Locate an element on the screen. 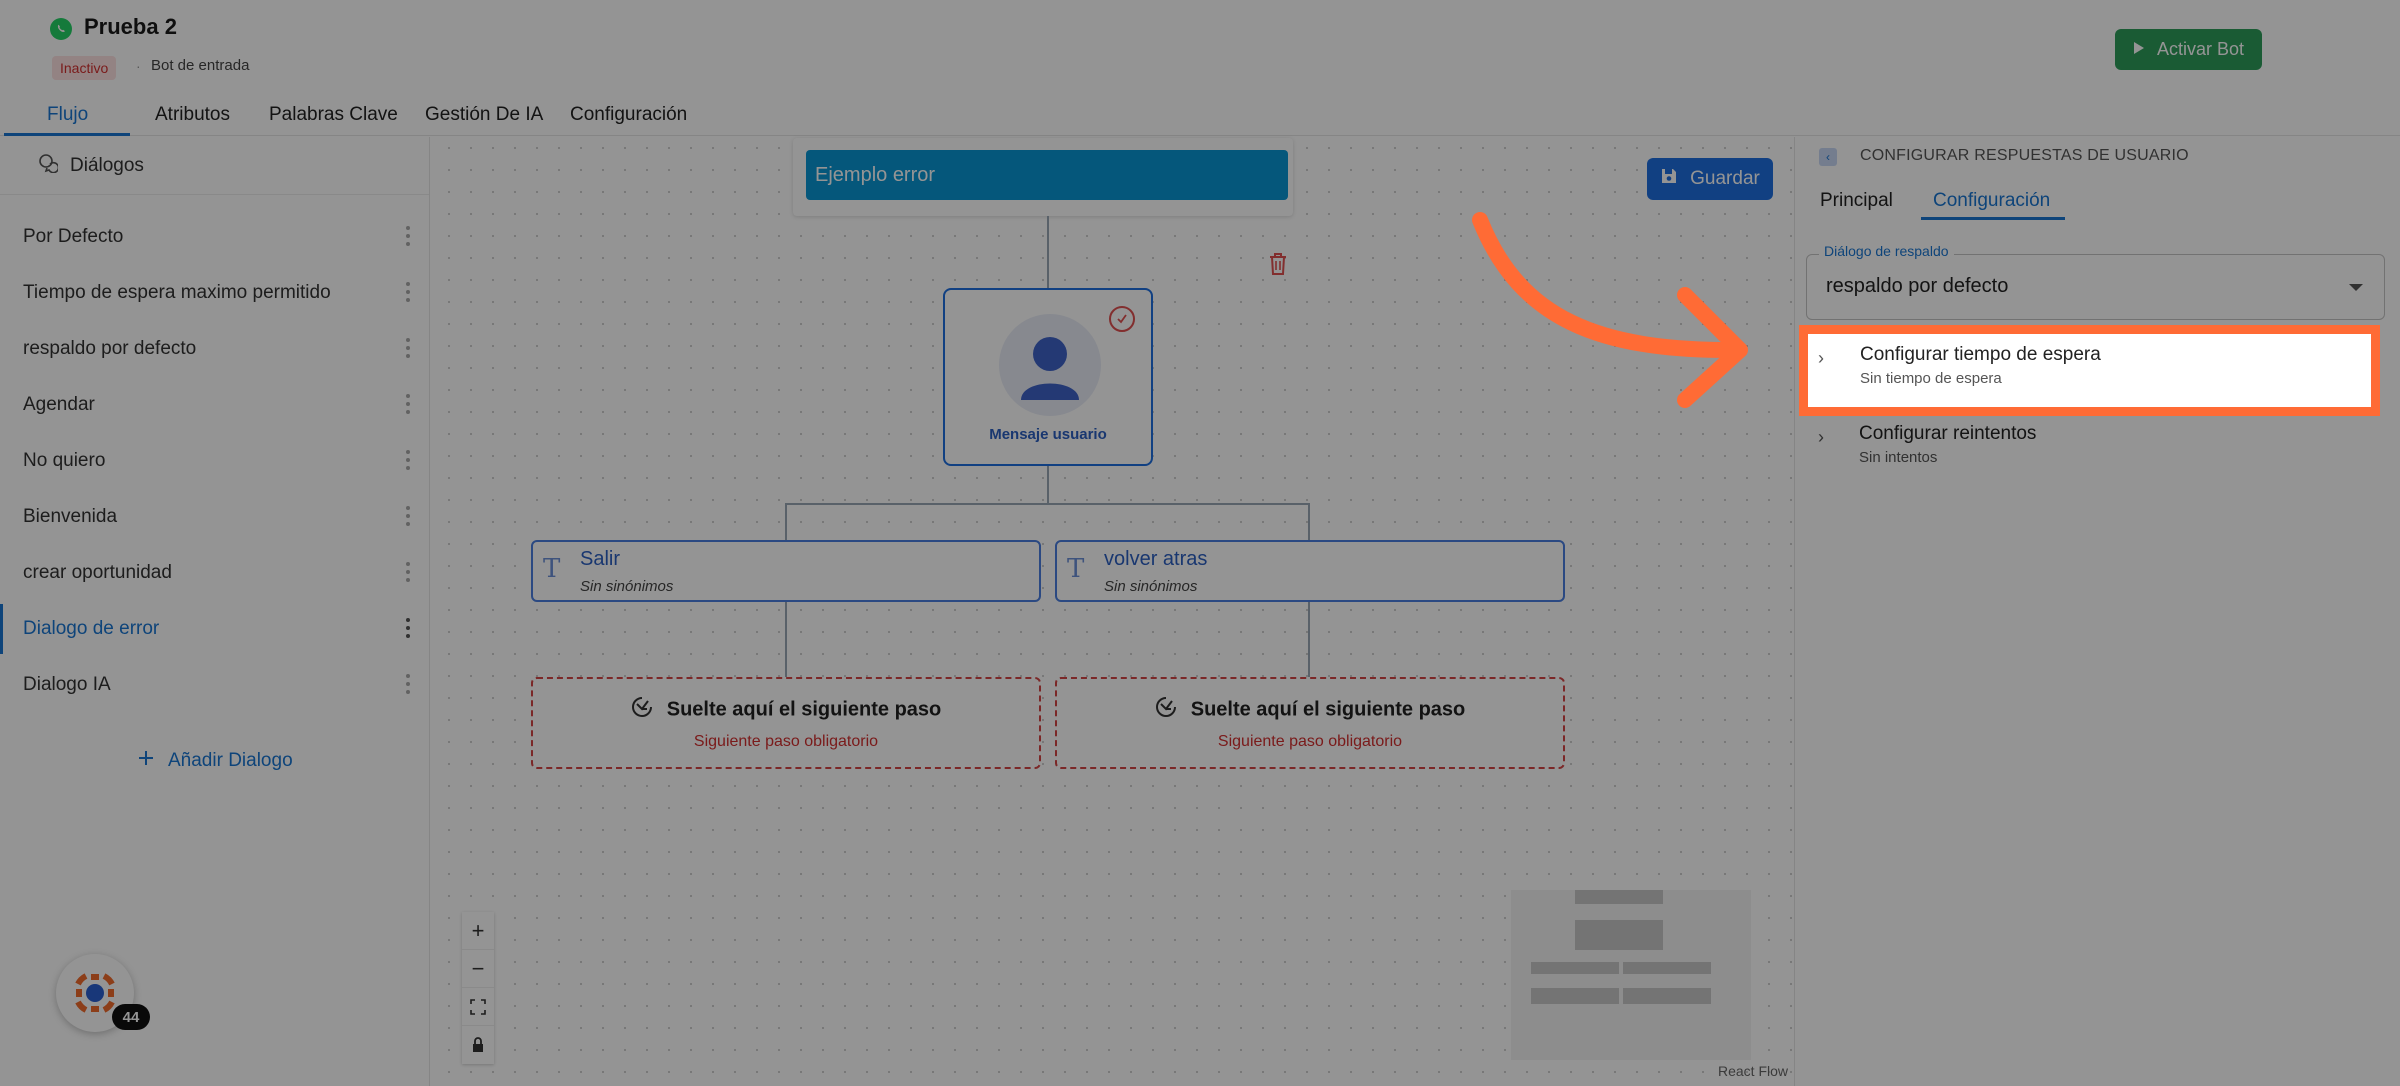 The image size is (2400, 1086). config-retries-row: › Configurar reintentos Sin intentos is located at coordinates (2090, 445).